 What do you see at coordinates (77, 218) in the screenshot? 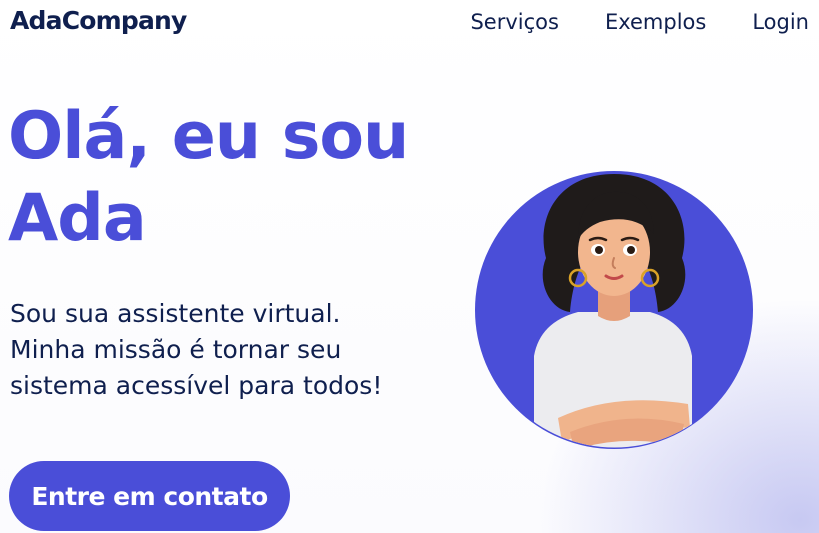
I see `hero-title-line: Ada` at bounding box center [77, 218].